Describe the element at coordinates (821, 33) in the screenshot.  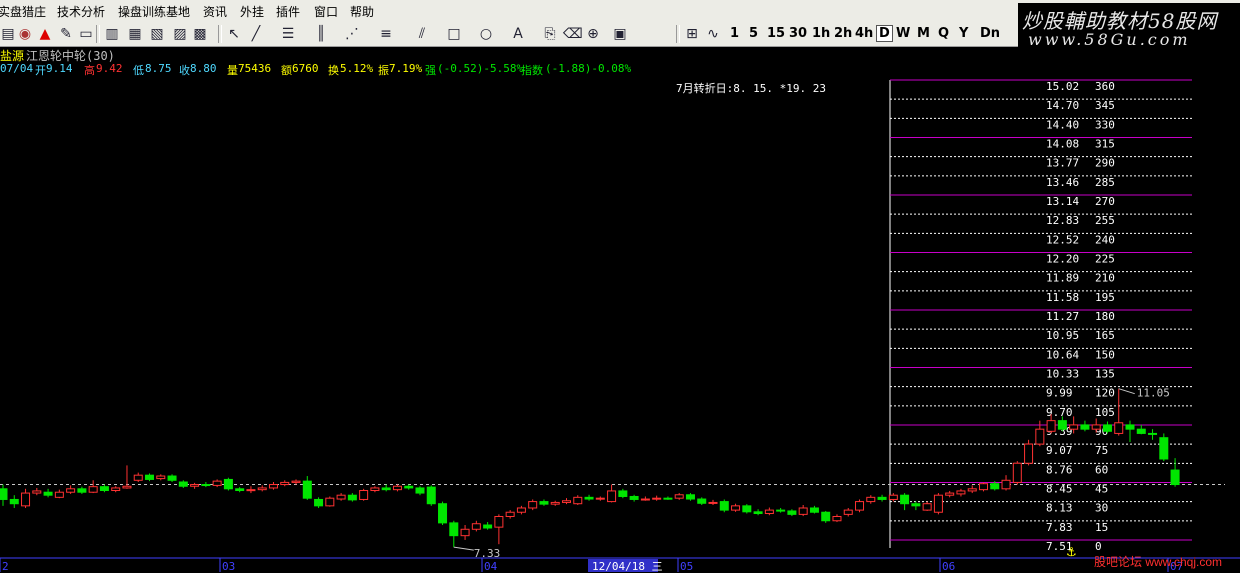
I see `period-button-1h: 1h` at that location.